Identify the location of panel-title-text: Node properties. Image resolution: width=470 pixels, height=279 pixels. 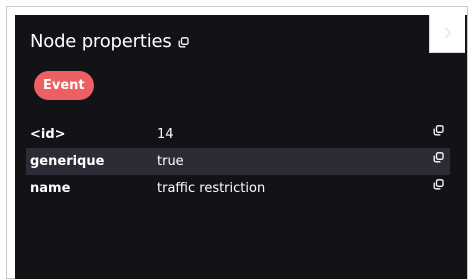
(101, 41).